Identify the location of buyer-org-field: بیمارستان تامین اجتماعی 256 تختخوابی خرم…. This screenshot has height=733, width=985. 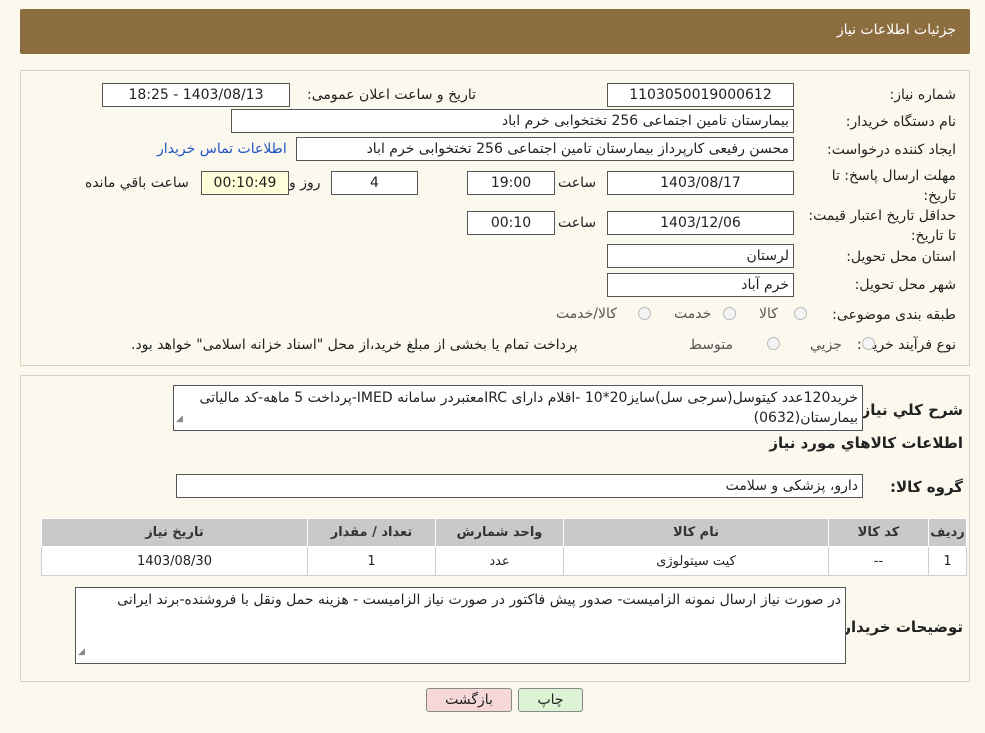
(512, 121).